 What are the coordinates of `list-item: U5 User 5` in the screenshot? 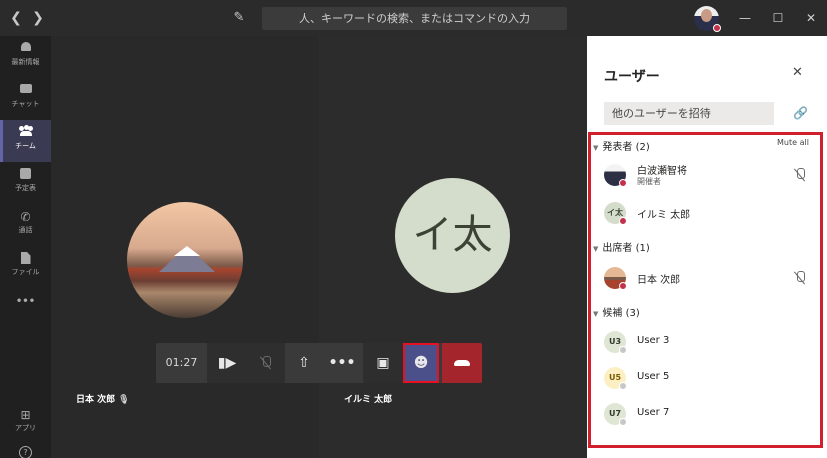 It's located at (705, 378).